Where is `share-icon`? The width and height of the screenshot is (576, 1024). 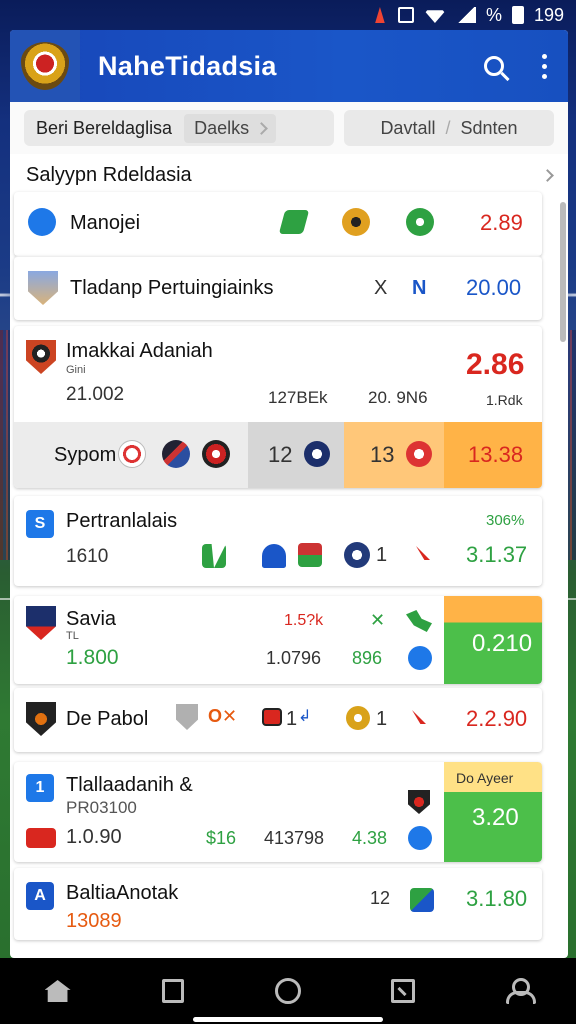 share-icon is located at coordinates (403, 991).